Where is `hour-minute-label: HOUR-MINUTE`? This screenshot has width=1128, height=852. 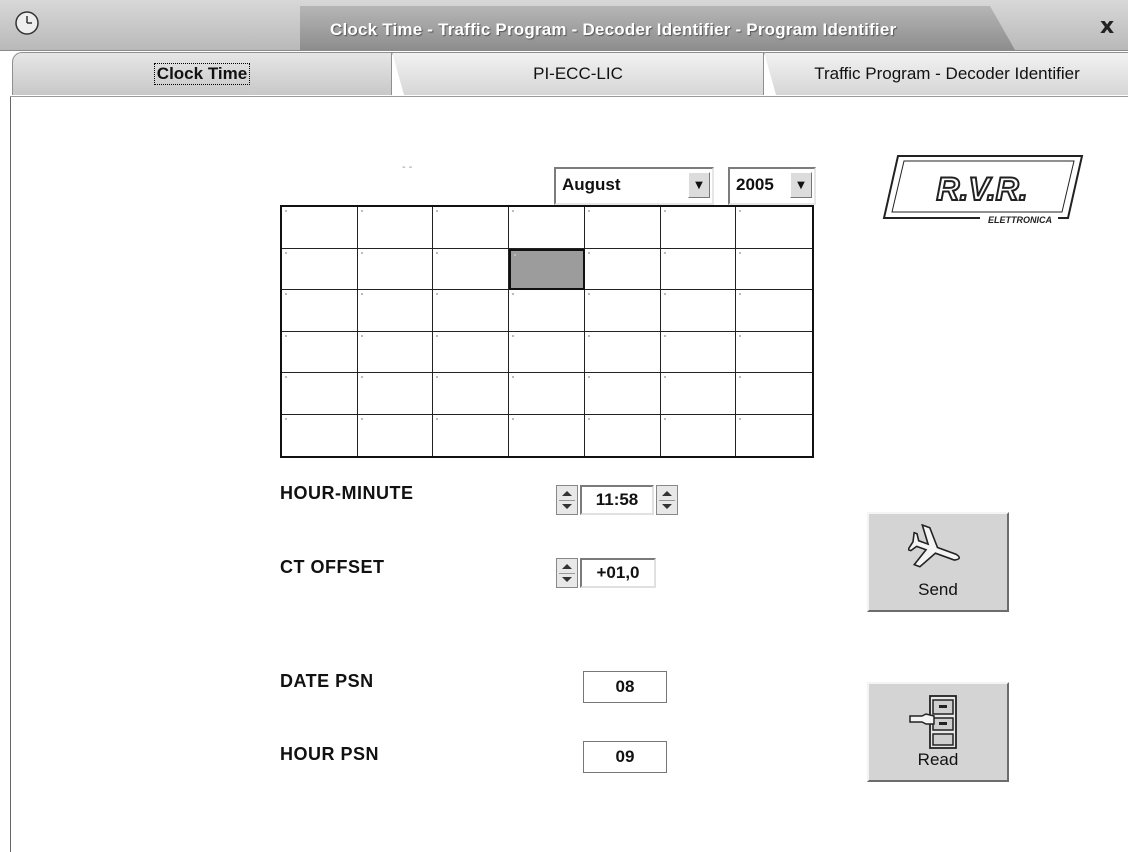 hour-minute-label: HOUR-MINUTE is located at coordinates (347, 493).